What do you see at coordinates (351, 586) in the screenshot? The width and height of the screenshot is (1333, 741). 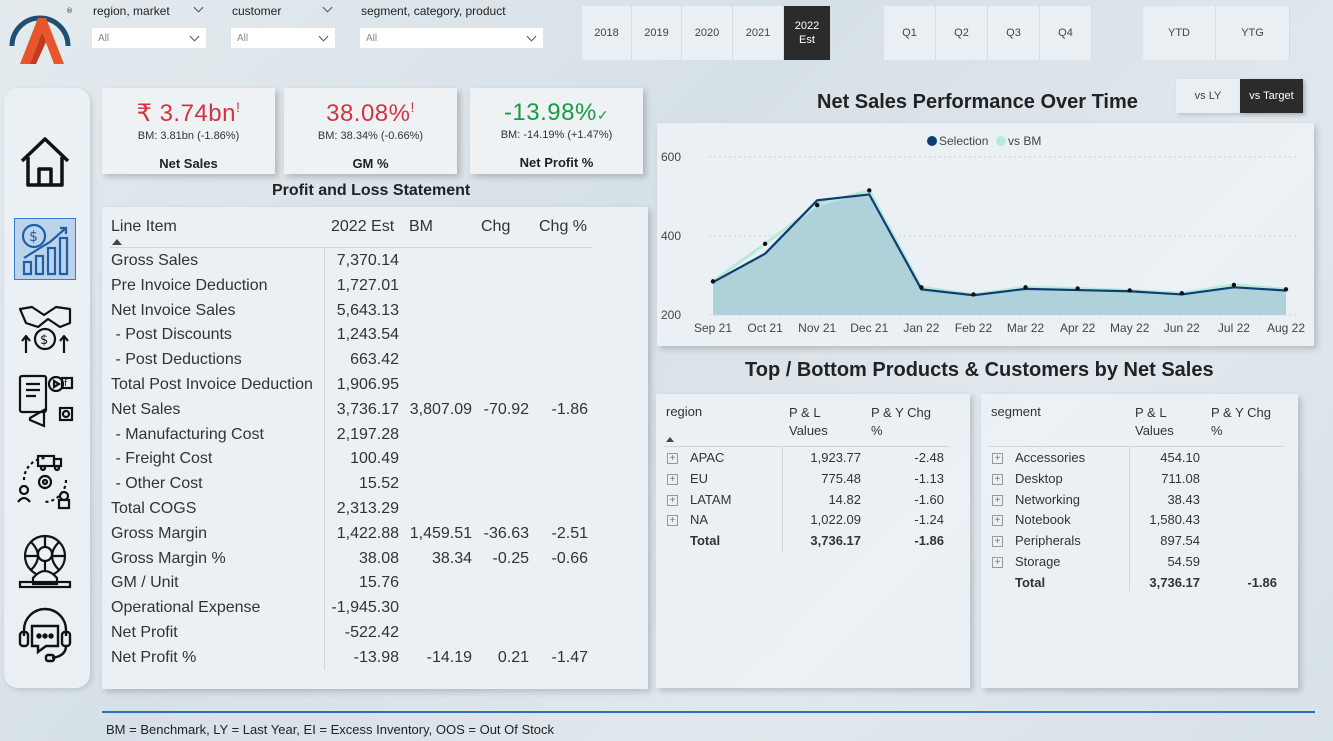 I see `pl-row: GM / Unit 15.76` at bounding box center [351, 586].